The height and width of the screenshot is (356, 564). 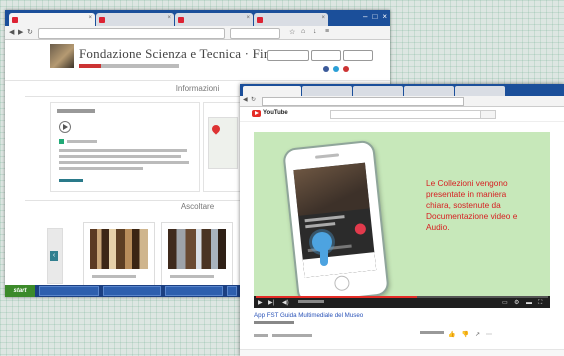 What do you see at coordinates (271, 303) in the screenshot?
I see `next-icon: ▶|` at bounding box center [271, 303].